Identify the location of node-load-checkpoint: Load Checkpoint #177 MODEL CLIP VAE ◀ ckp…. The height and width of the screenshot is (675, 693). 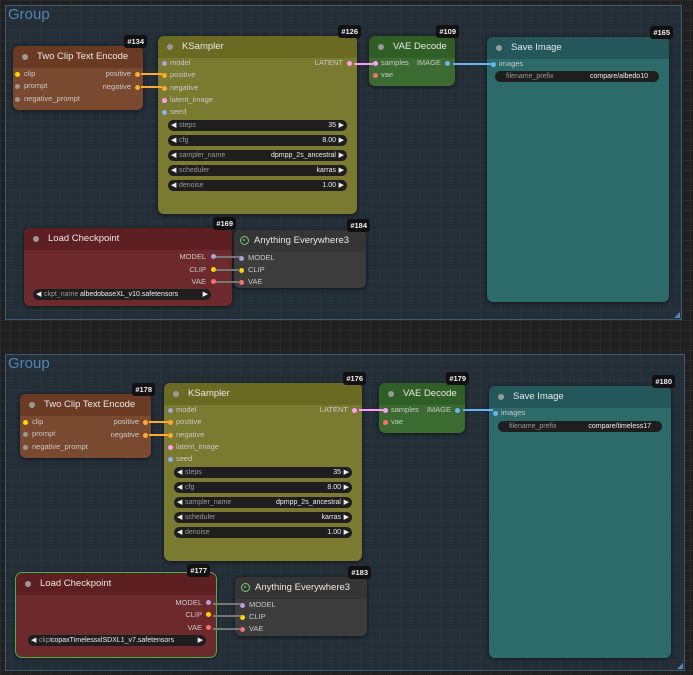
(116, 611).